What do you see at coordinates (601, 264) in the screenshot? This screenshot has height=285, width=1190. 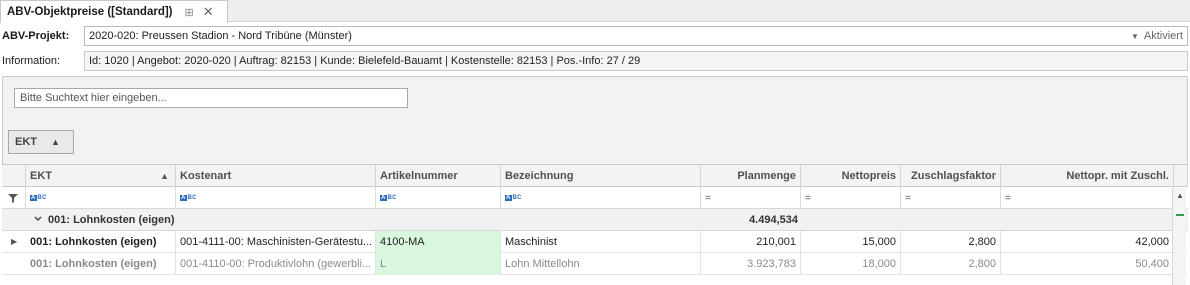 I see `cell-bezeichnung: Lohn Mittellohn` at bounding box center [601, 264].